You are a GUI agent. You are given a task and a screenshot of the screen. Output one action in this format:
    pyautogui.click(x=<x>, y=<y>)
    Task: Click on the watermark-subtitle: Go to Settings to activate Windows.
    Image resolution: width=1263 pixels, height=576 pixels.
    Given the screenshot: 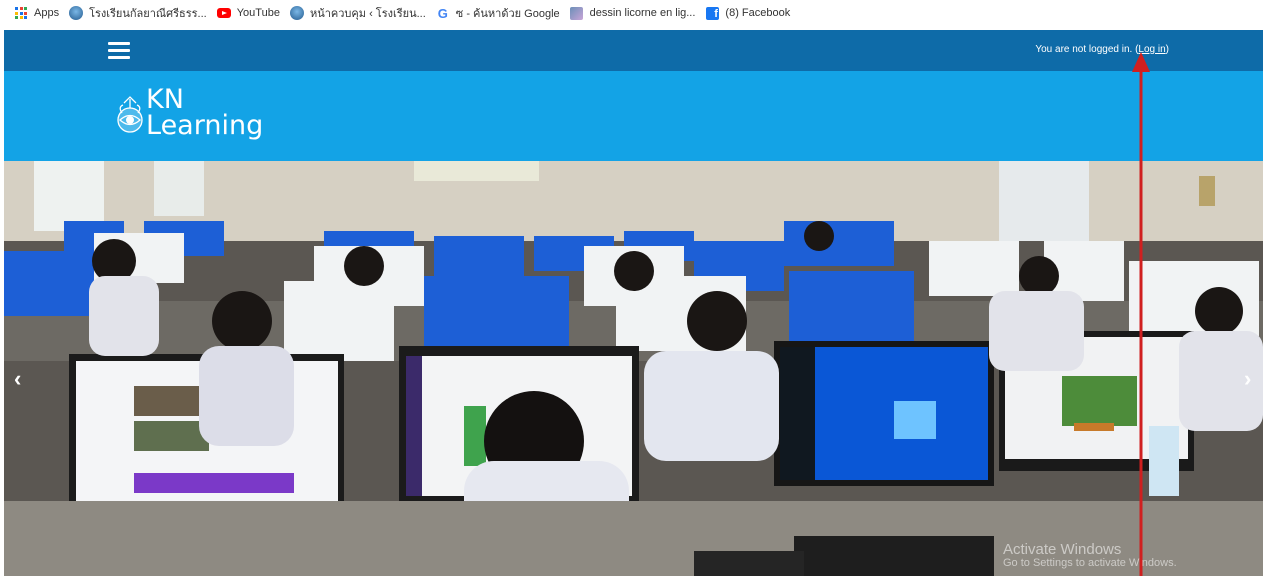 What is the action you would take?
    pyautogui.click(x=1090, y=563)
    